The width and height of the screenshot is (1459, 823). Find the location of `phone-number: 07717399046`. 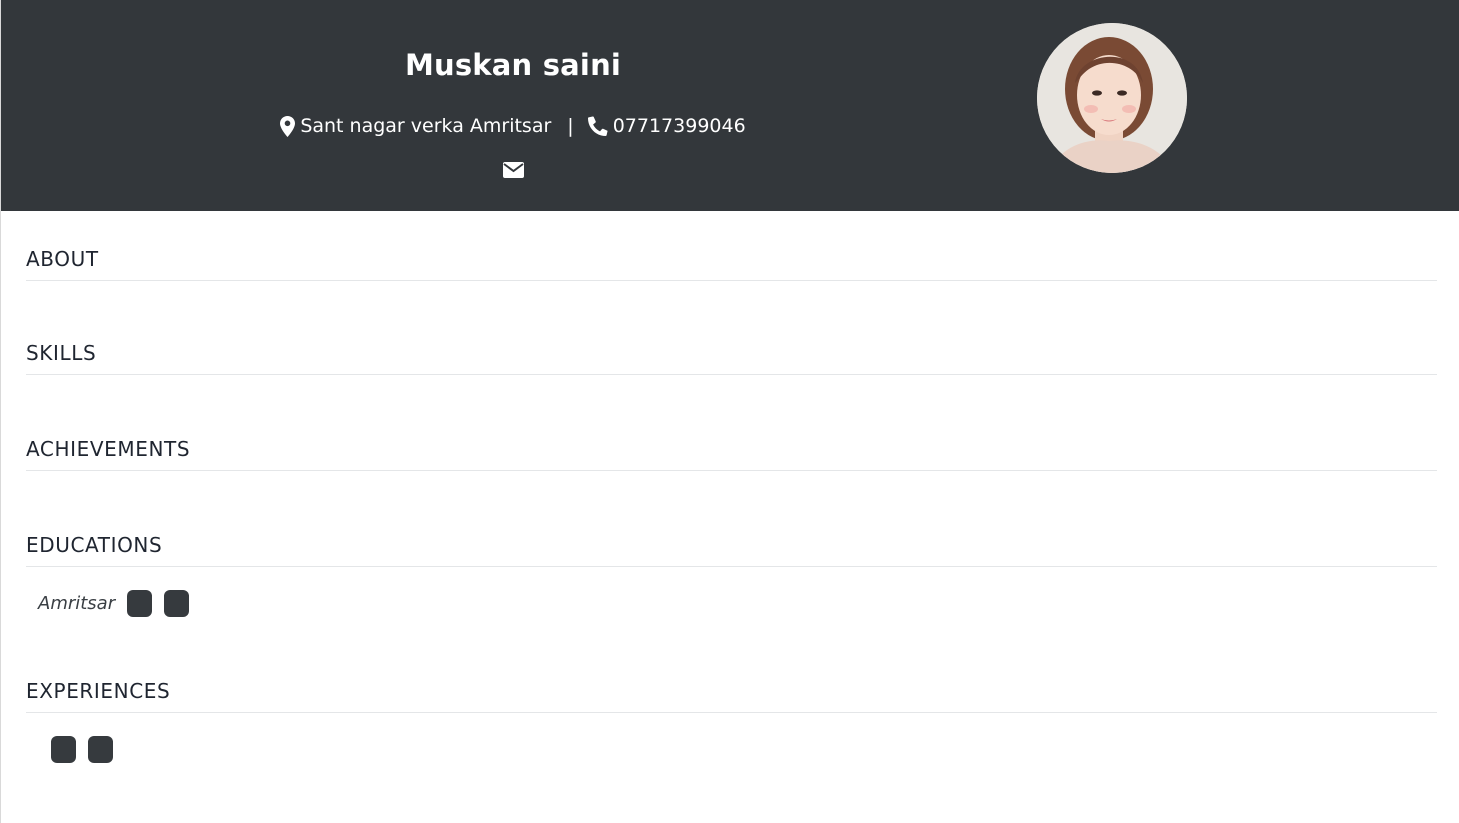

phone-number: 07717399046 is located at coordinates (679, 126).